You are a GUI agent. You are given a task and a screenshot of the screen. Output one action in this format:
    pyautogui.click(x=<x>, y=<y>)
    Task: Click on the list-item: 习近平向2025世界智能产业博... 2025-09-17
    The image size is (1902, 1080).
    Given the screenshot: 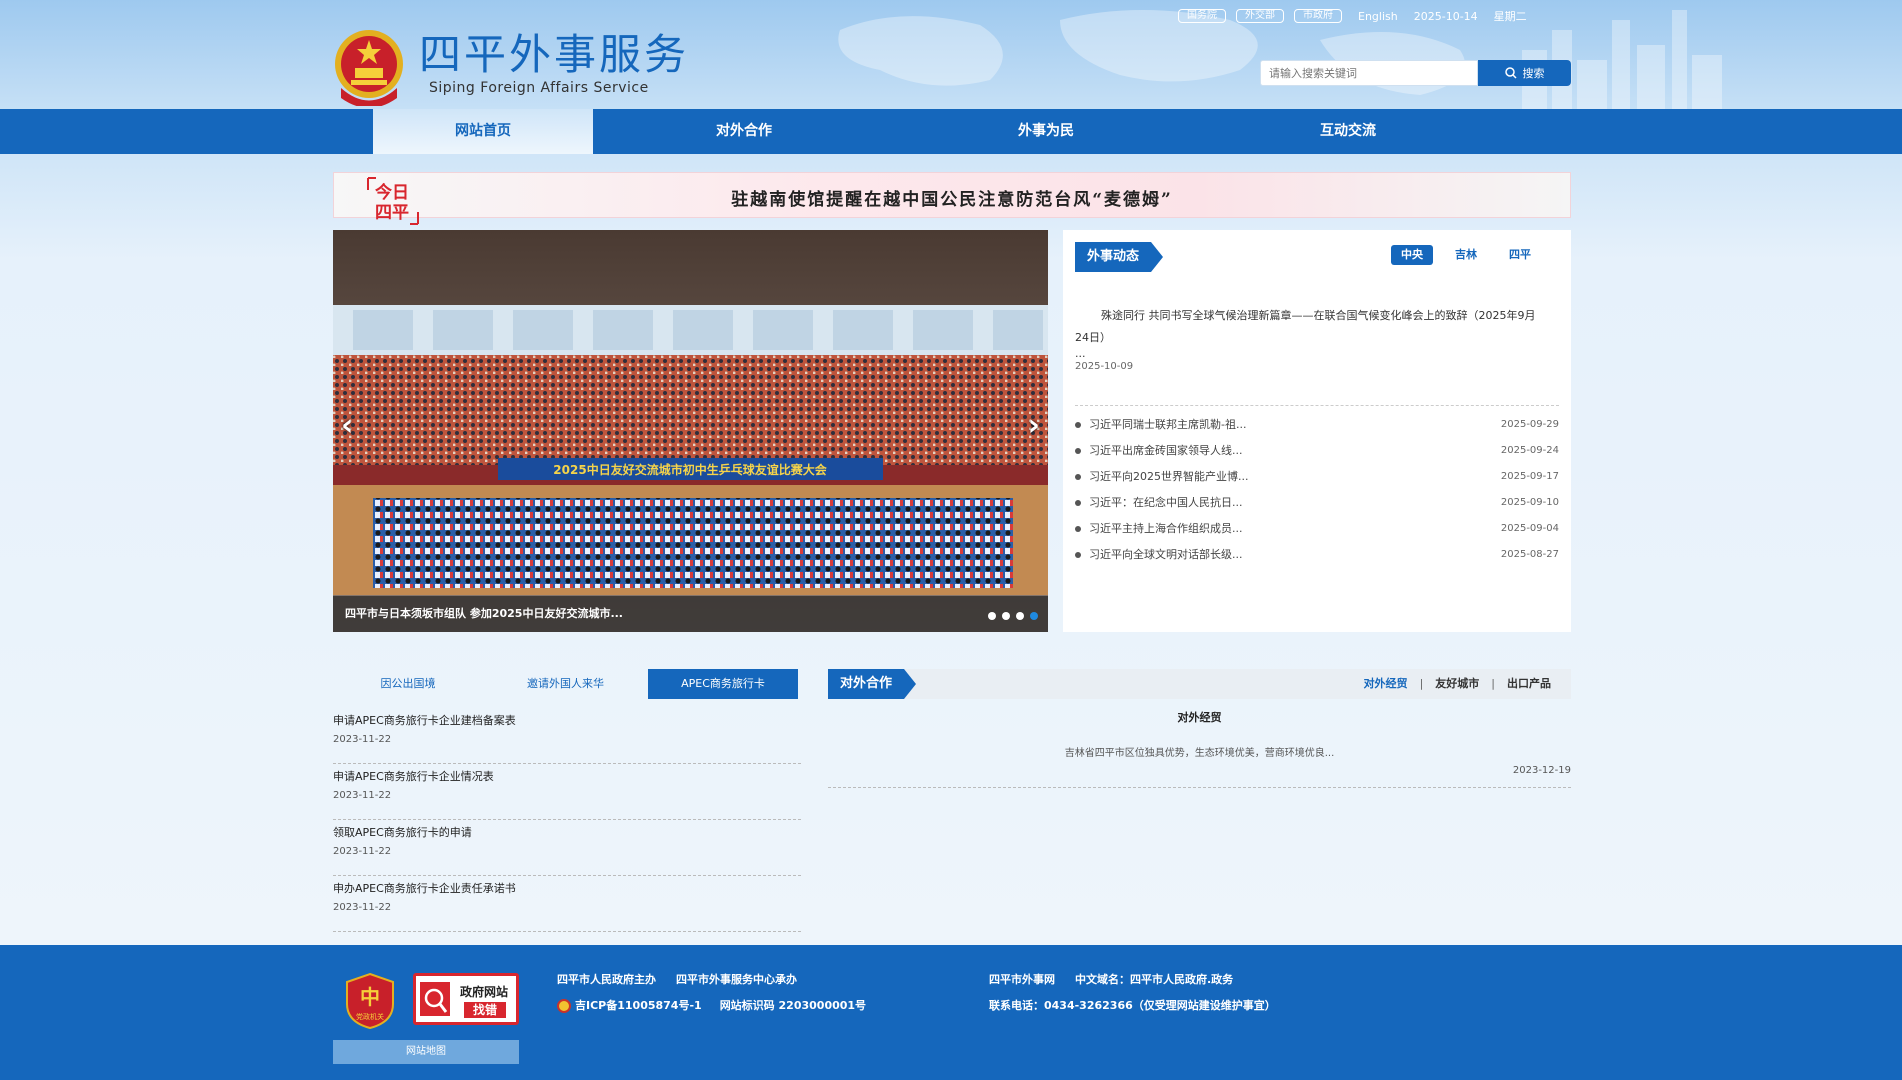 What is the action you would take?
    pyautogui.click(x=1317, y=477)
    